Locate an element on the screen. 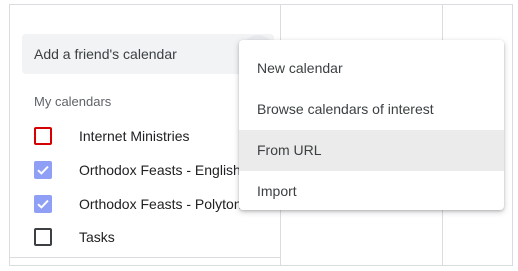 Image resolution: width=518 pixels, height=271 pixels. menu-item-import: Import is located at coordinates (371, 191).